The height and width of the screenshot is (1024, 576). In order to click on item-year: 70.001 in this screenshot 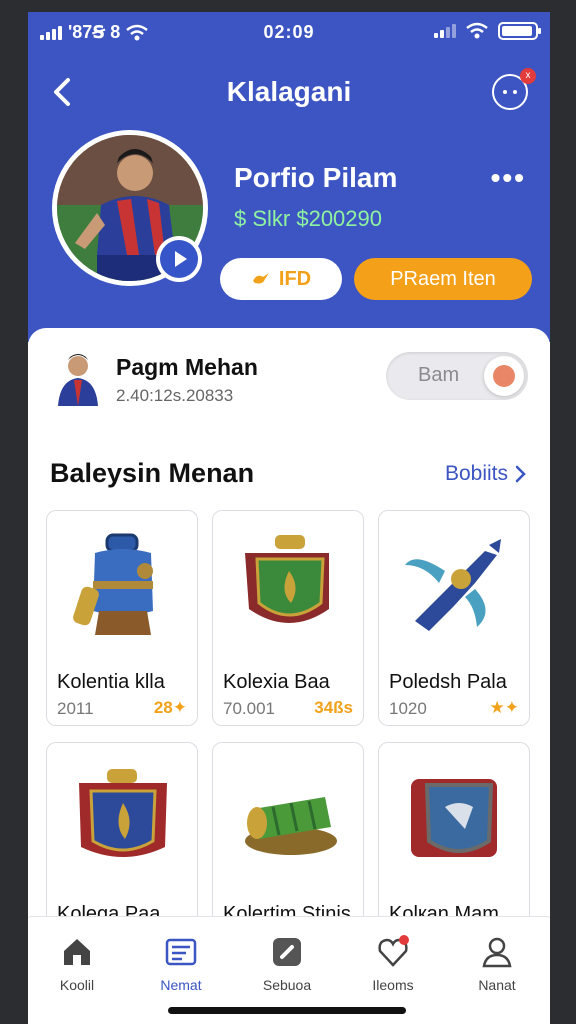, I will do `click(249, 708)`.